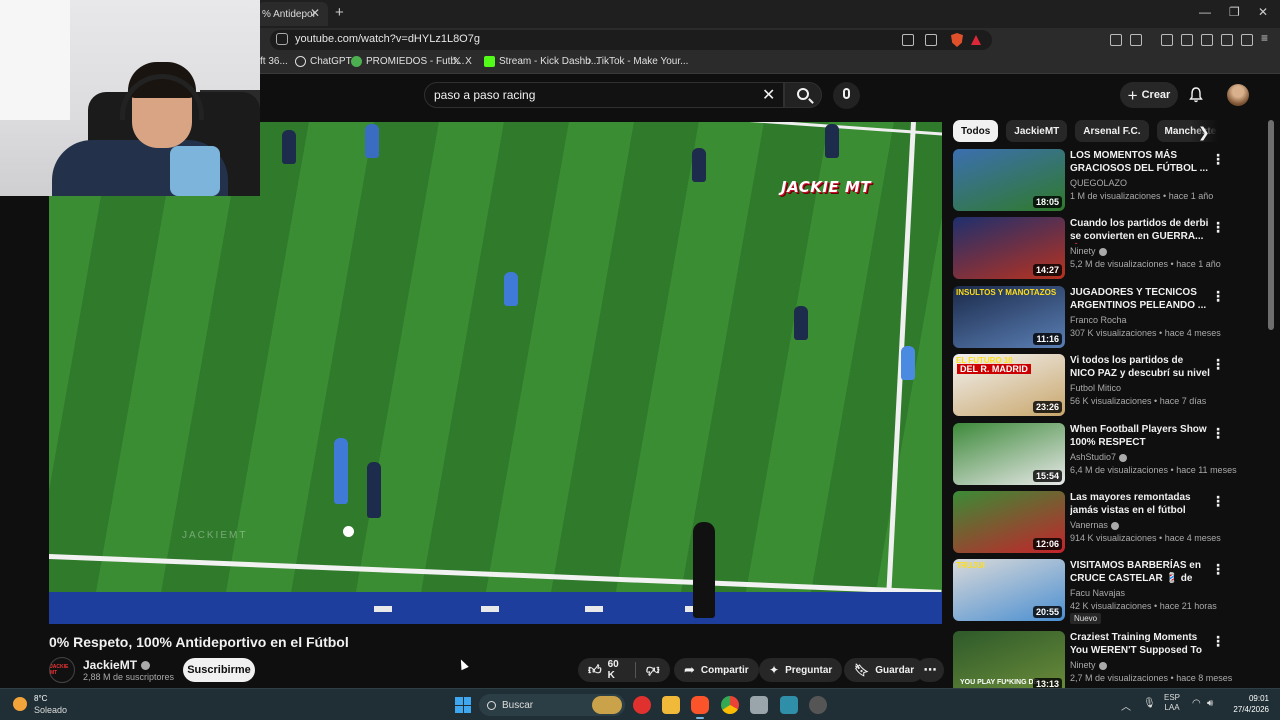 The image size is (1280, 720). Describe the element at coordinates (1234, 12) in the screenshot. I see `restore-icon: ❐` at that location.